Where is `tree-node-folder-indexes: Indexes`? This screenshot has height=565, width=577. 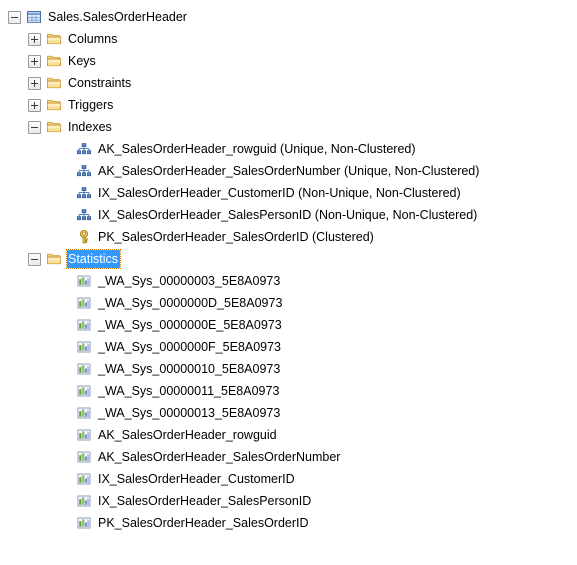
tree-node-folder-indexes: Indexes is located at coordinates (288, 127).